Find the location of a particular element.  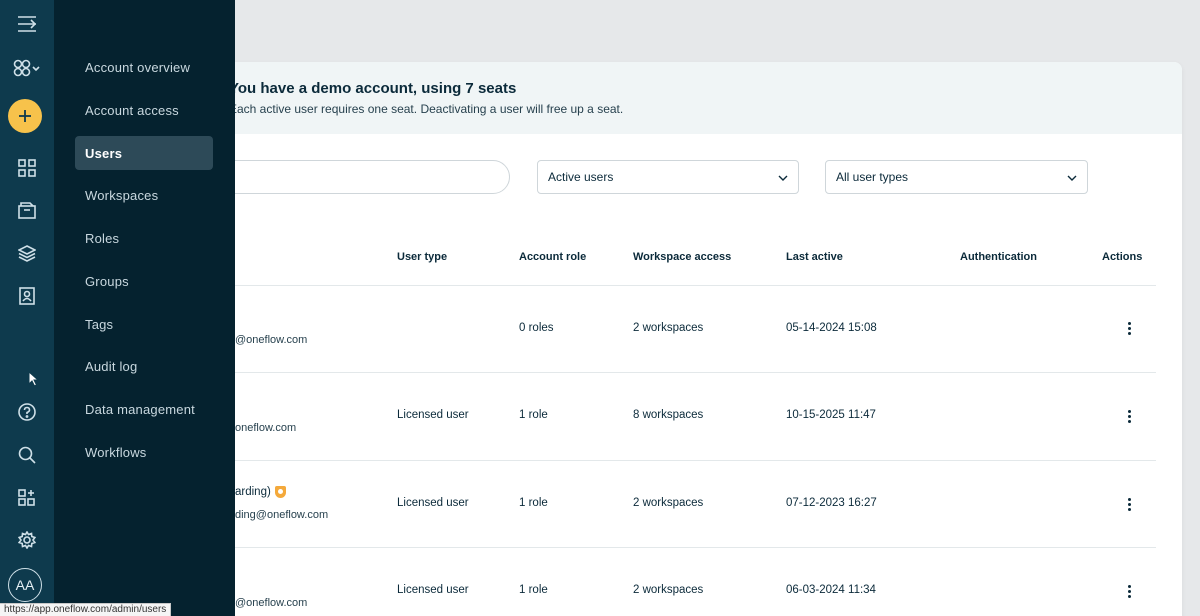

contacts-icon is located at coordinates (27, 296).